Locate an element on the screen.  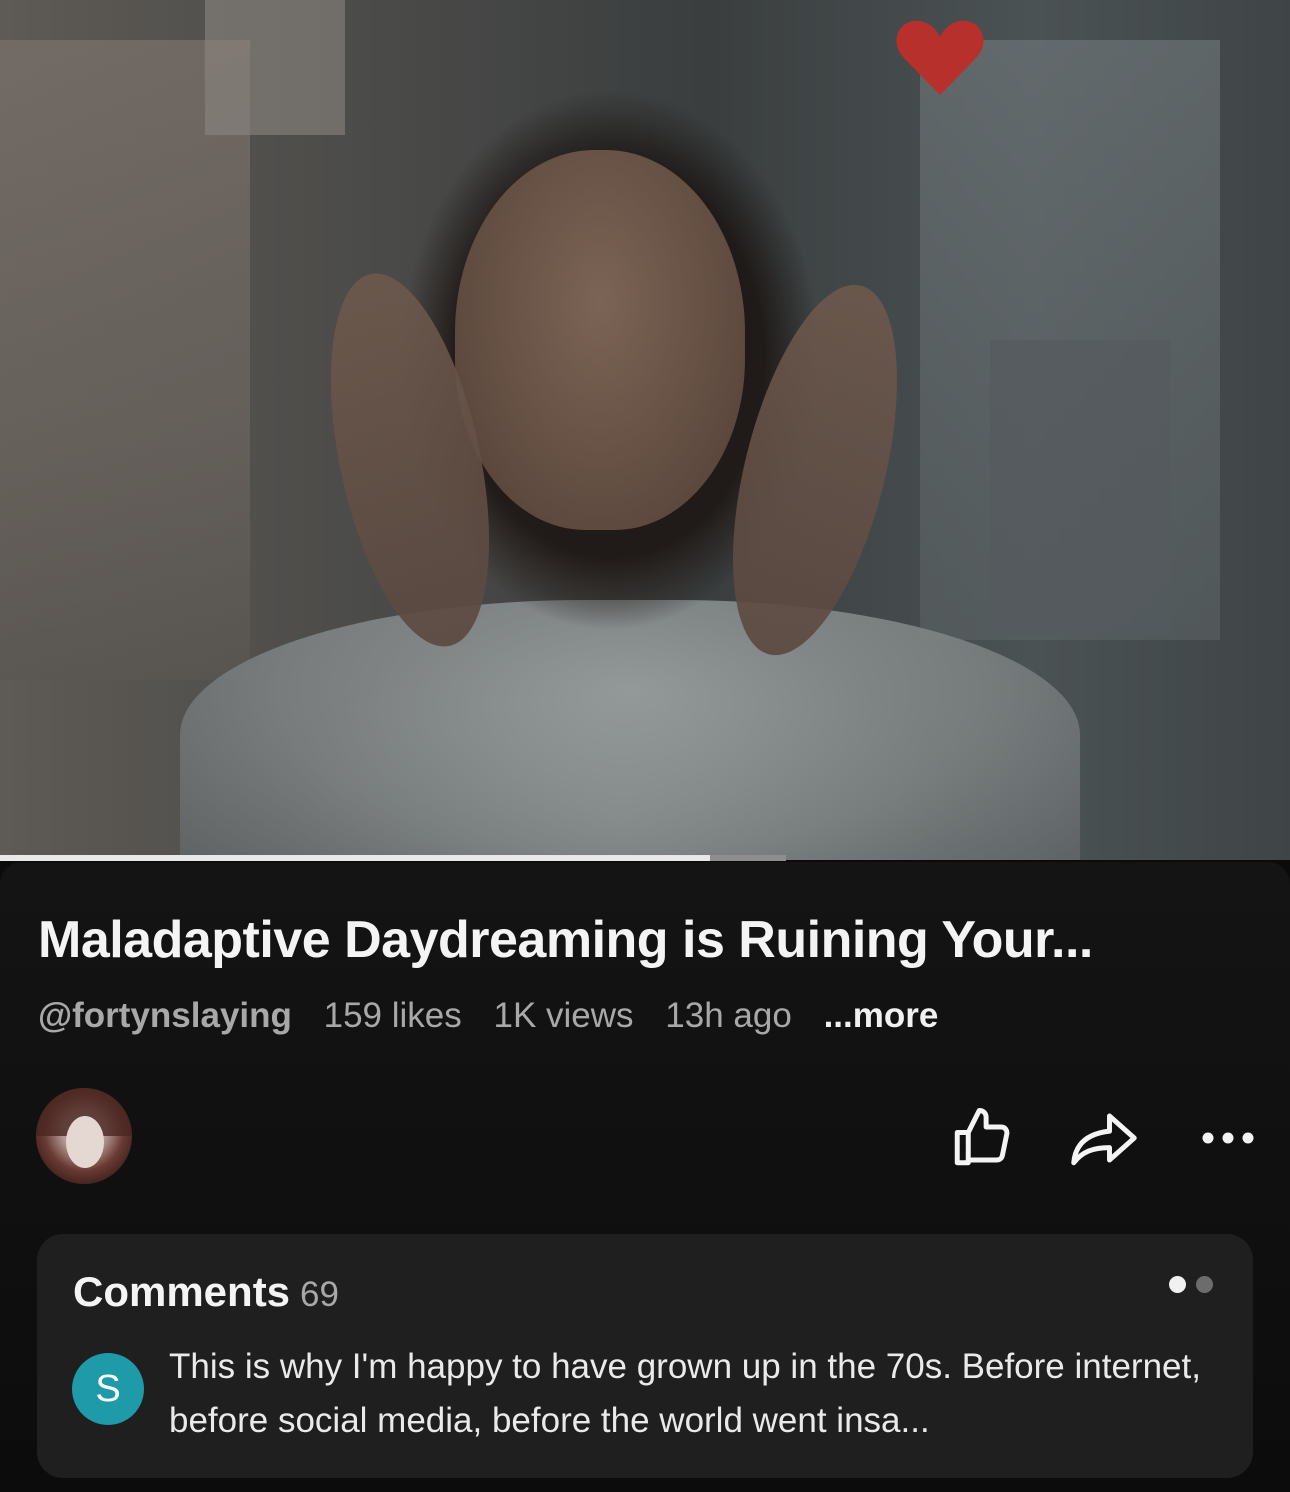
channel-handle: @fortynslaying is located at coordinates (165, 1015).